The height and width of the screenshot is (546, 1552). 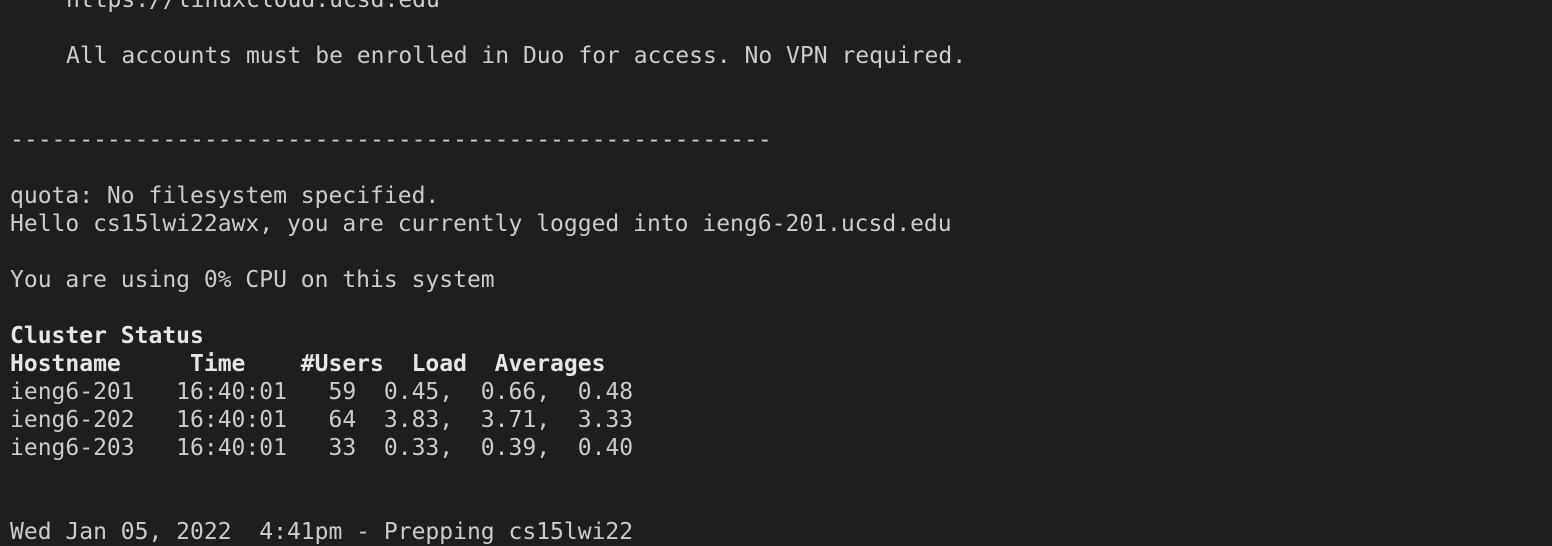 I want to click on cluster-status-title: Cluster Status, so click(x=107, y=336).